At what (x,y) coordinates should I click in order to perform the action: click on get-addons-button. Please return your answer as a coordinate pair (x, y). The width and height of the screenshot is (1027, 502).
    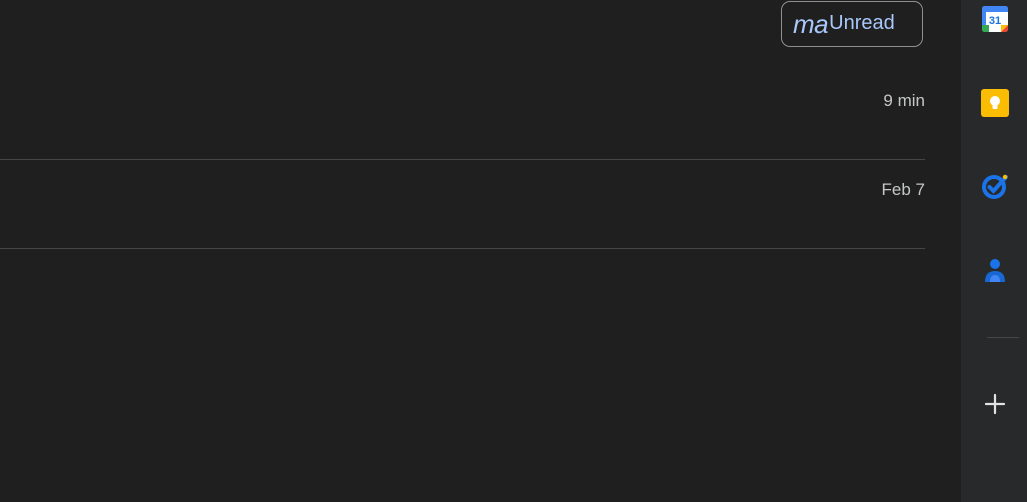
    Looking at the image, I should click on (995, 404).